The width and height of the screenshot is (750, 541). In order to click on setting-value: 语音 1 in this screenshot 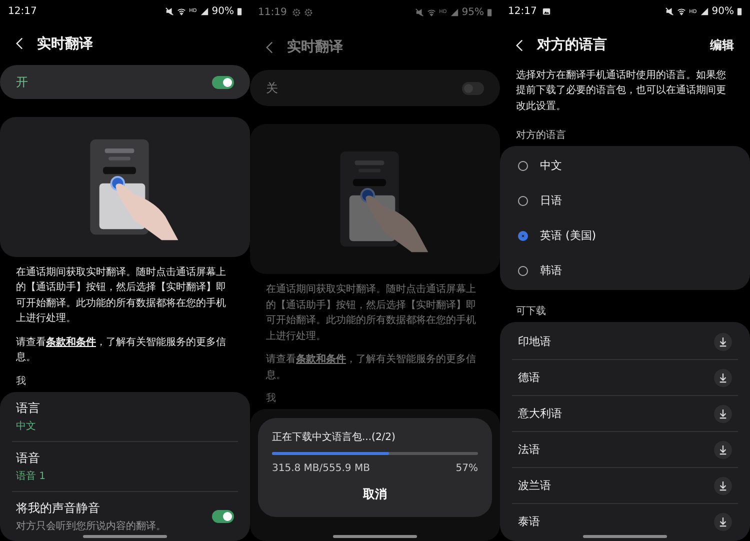, I will do `click(31, 476)`.